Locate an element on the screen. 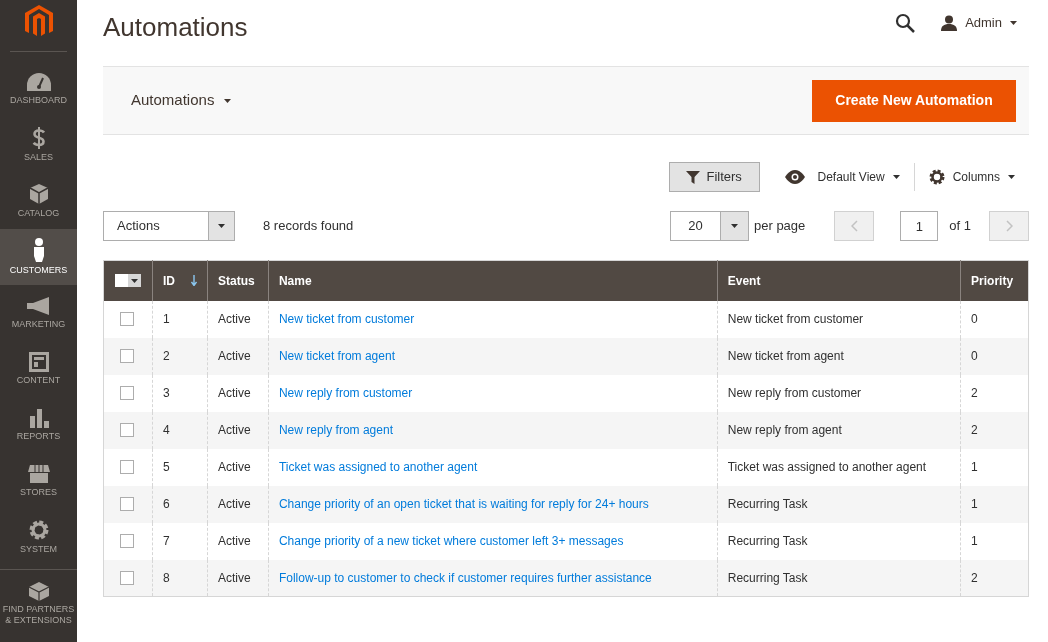 This screenshot has height=642, width=1048. per-page-select: 20 is located at coordinates (709, 226).